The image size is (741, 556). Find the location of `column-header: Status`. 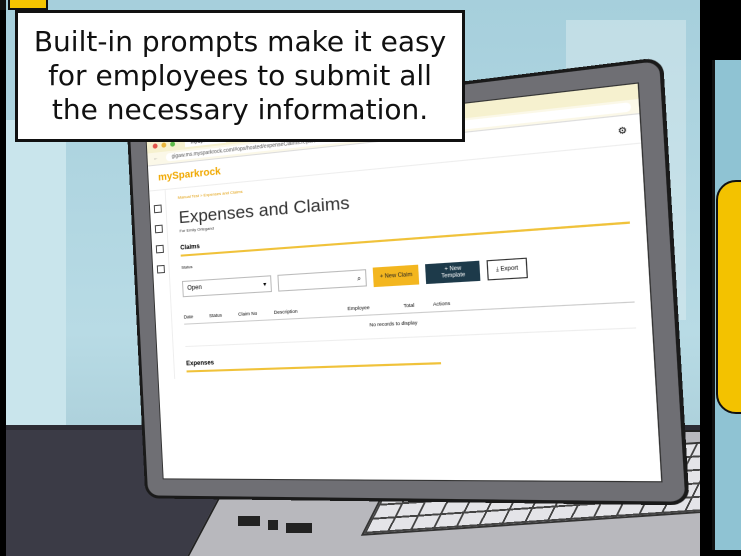

column-header: Status is located at coordinates (215, 315).